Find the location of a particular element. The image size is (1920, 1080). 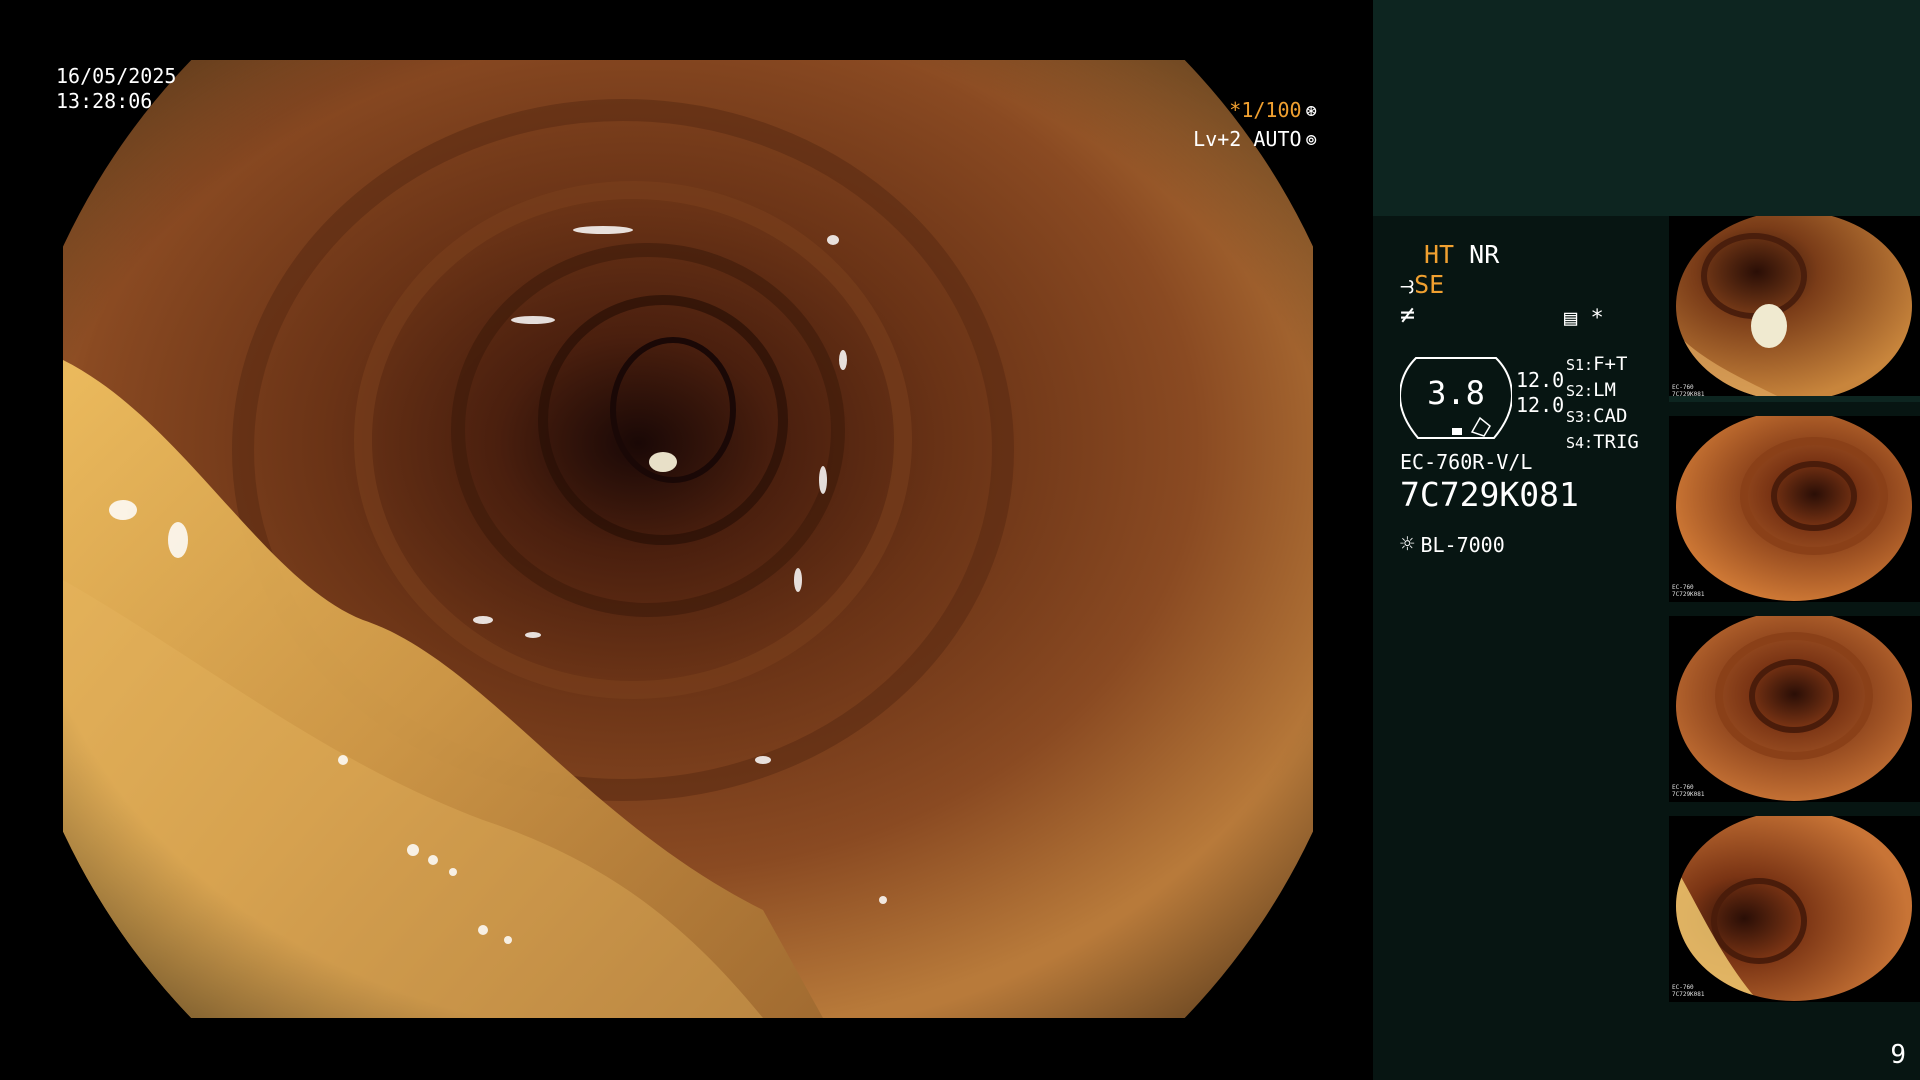

top-info-panel is located at coordinates (1646, 108).